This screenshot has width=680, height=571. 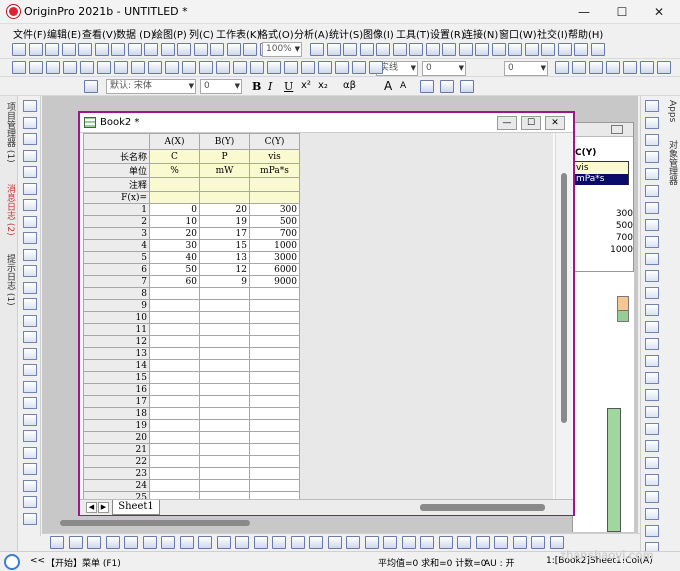 I want to click on zoom-select: 100% ▼, so click(x=282, y=49).